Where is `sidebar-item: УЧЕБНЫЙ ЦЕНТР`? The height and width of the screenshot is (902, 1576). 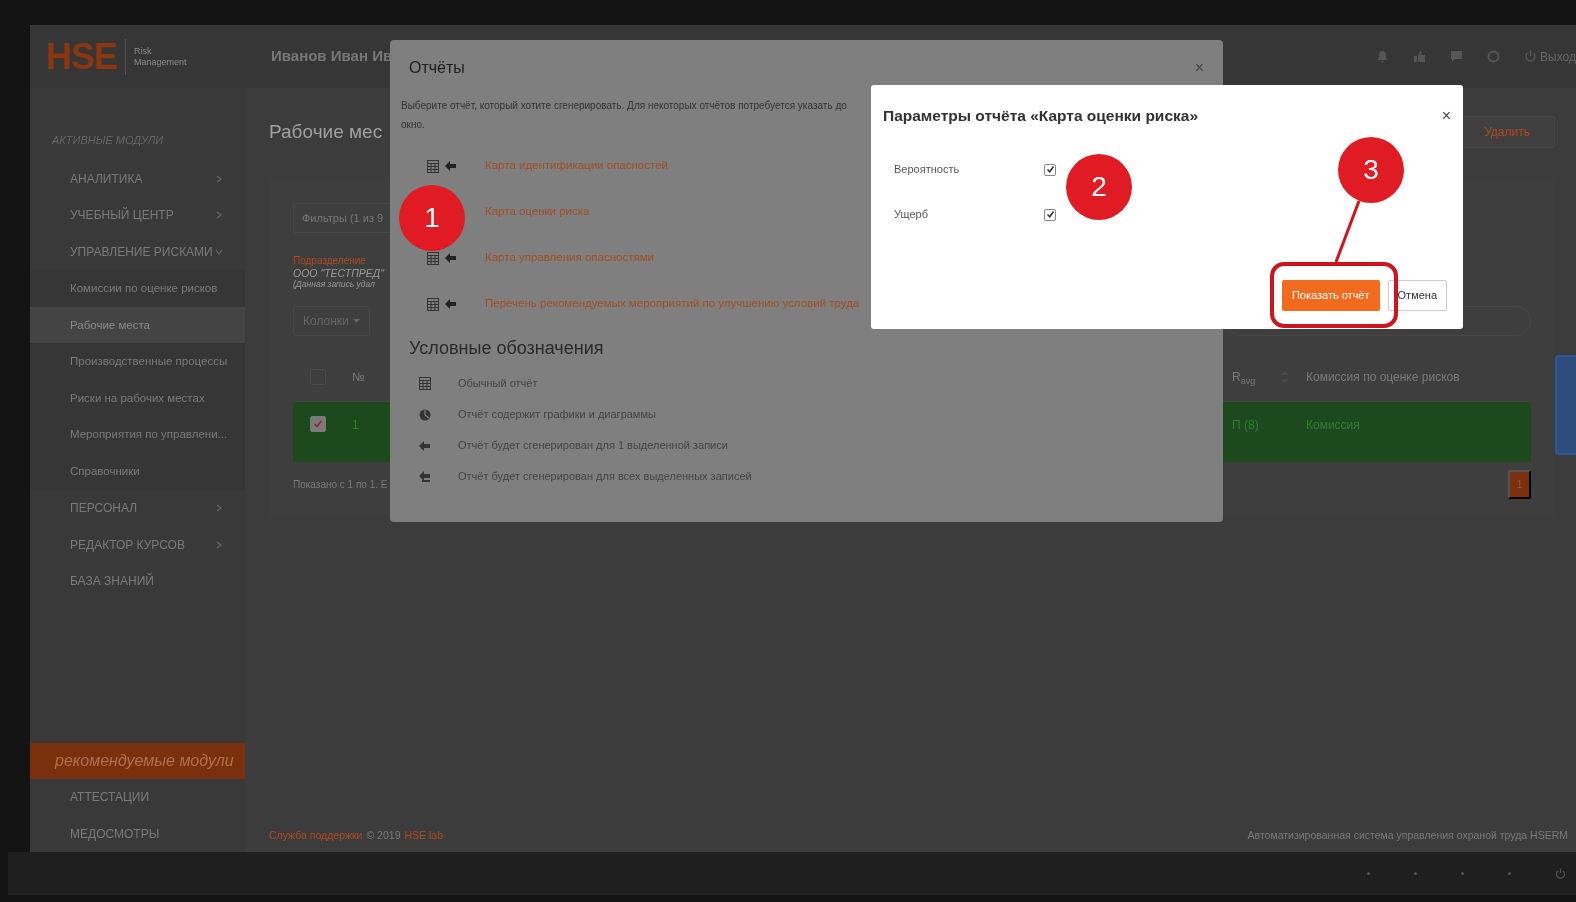 sidebar-item: УЧЕБНЫЙ ЦЕНТР is located at coordinates (137, 215).